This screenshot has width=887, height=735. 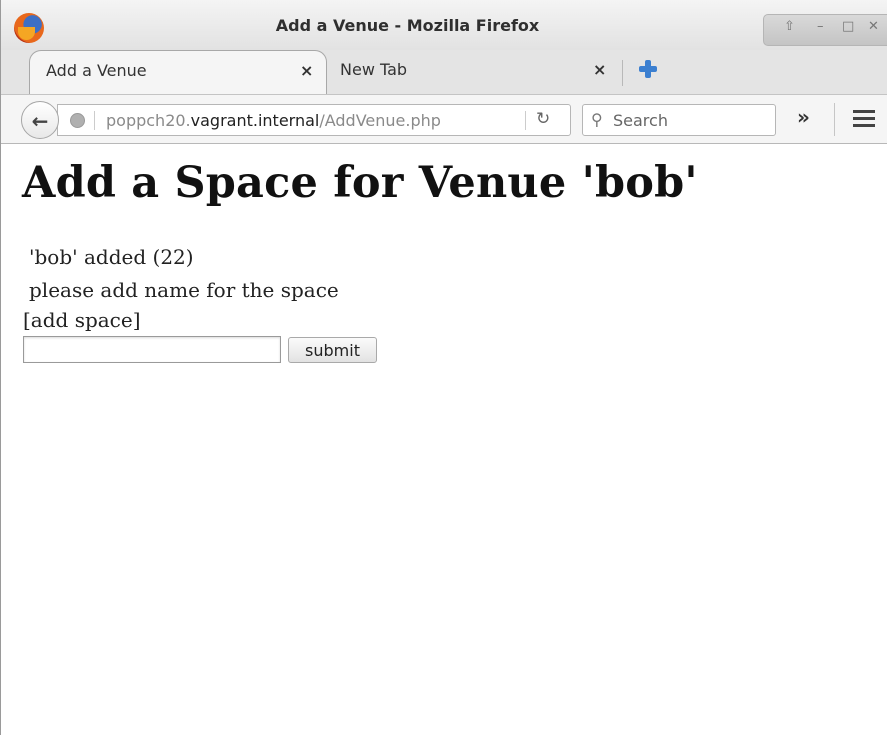 What do you see at coordinates (597, 119) in the screenshot?
I see `search-icon: ⚲` at bounding box center [597, 119].